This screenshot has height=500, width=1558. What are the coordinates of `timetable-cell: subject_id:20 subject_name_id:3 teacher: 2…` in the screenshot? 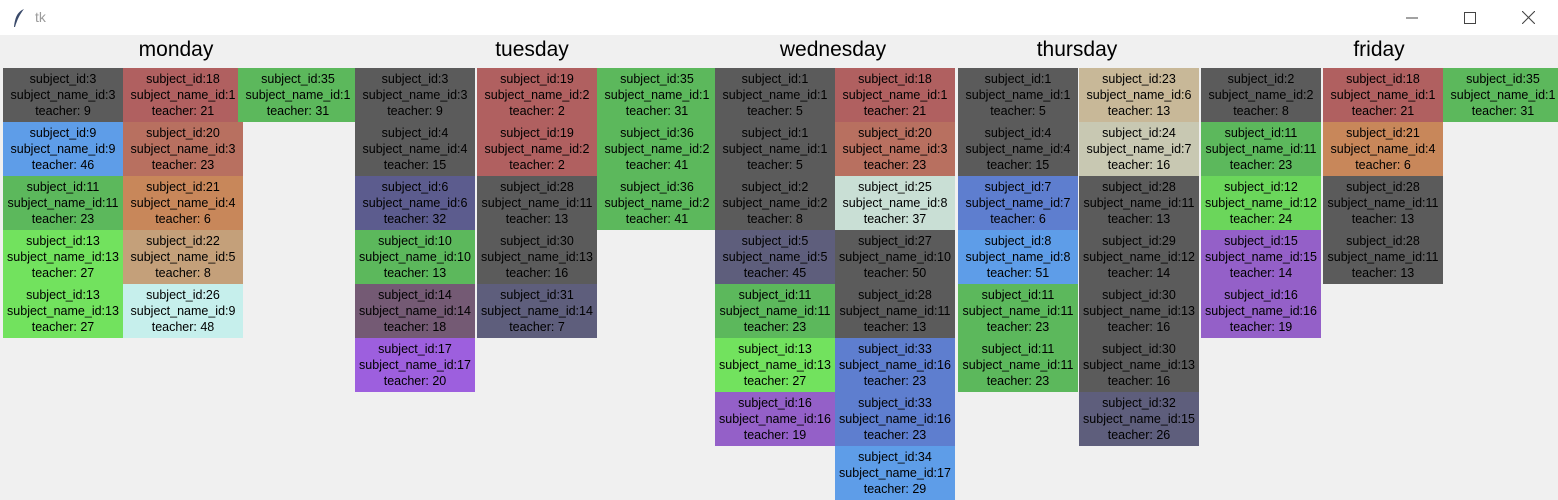 It's located at (895, 149).